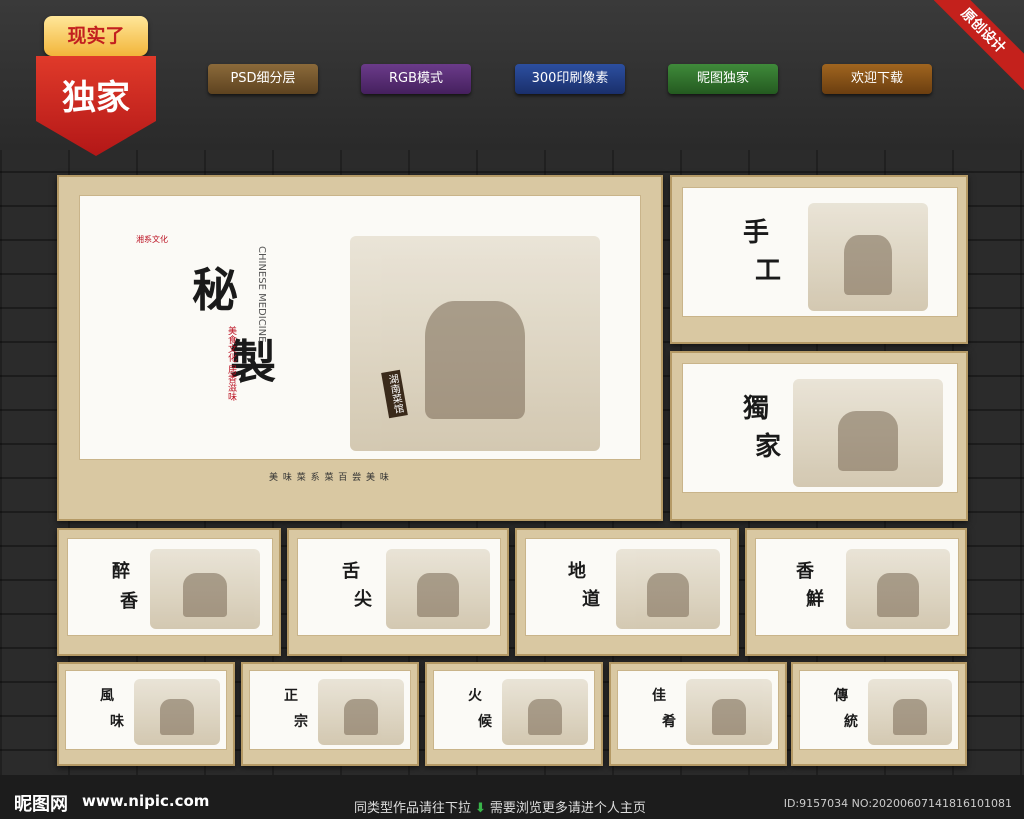  I want to click on row2-poster-3: 地 道, so click(627, 592).